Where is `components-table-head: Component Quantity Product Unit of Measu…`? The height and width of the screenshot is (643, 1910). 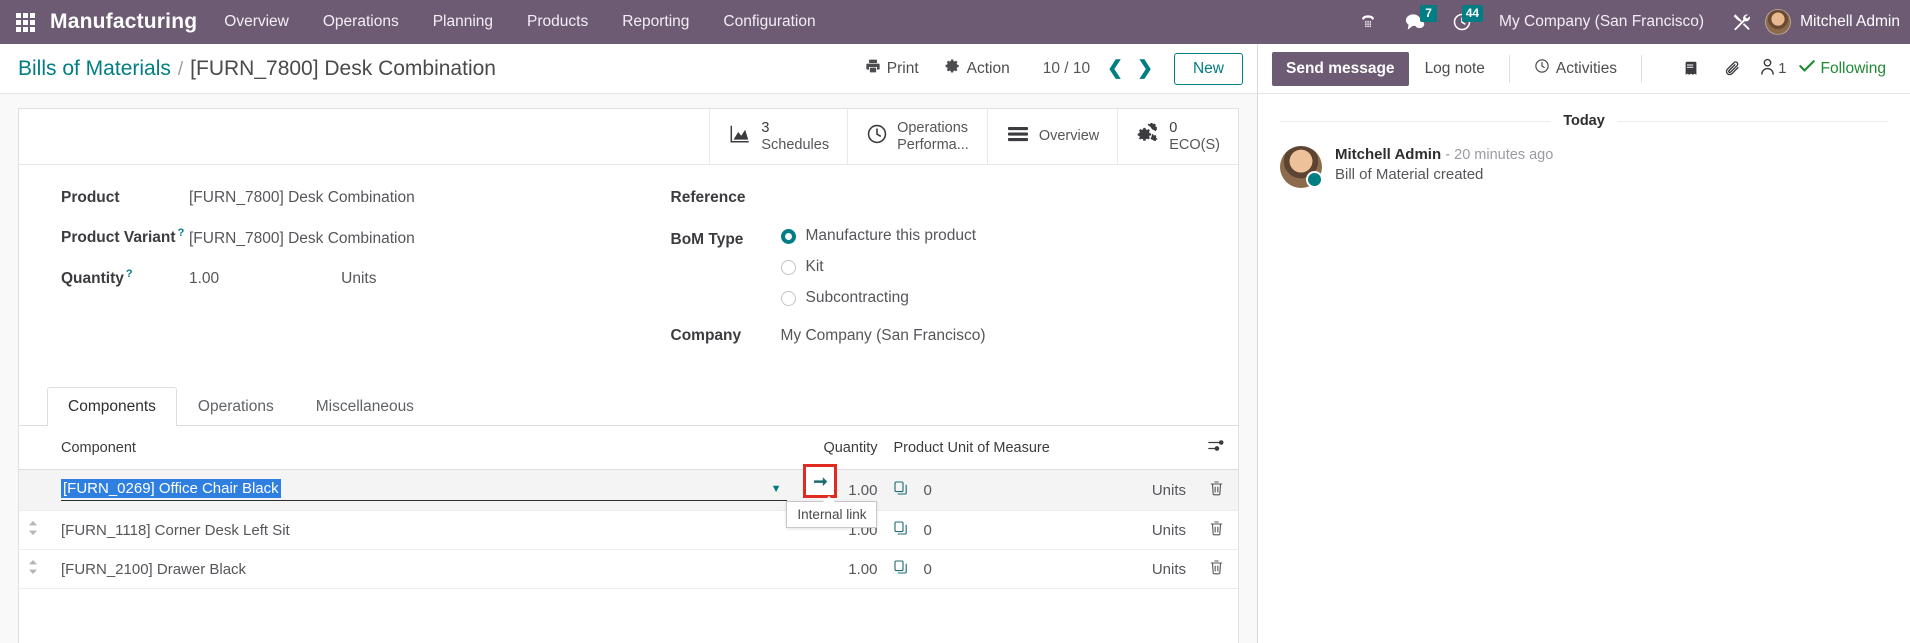 components-table-head: Component Quantity Product Unit of Measu… is located at coordinates (628, 448).